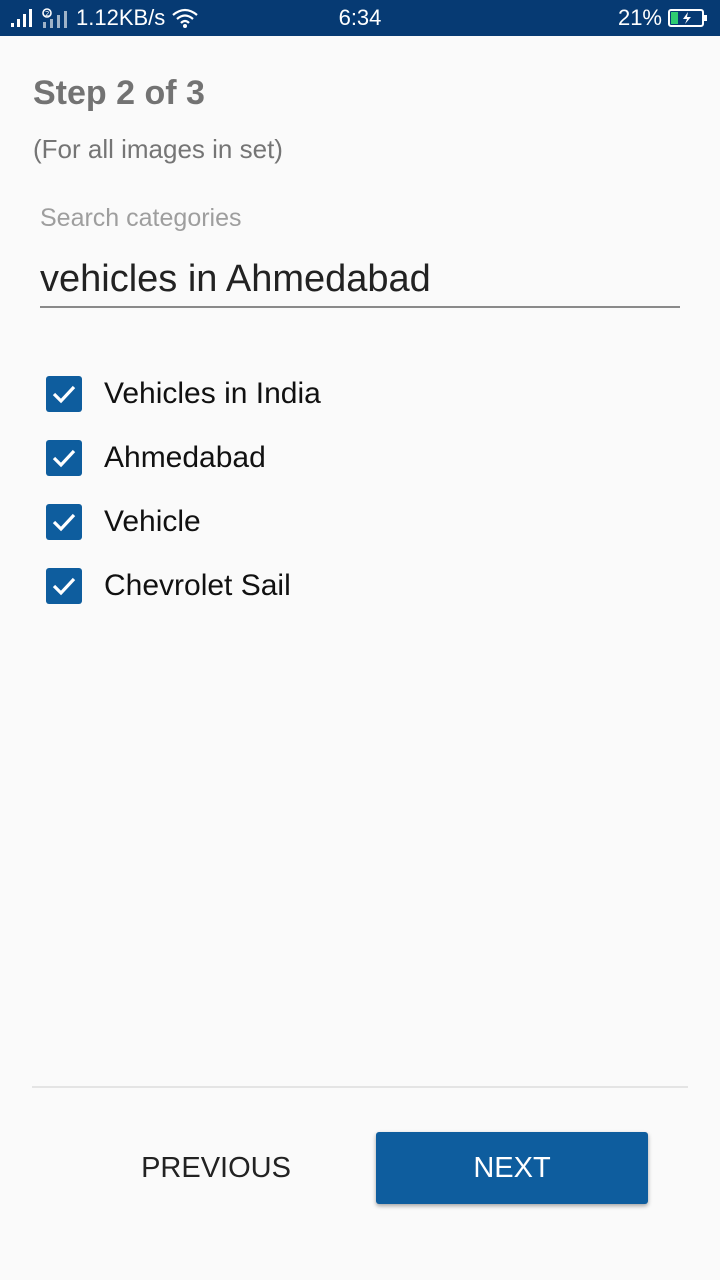 The image size is (720, 1280). I want to click on search-categories-label: Search categories, so click(141, 218).